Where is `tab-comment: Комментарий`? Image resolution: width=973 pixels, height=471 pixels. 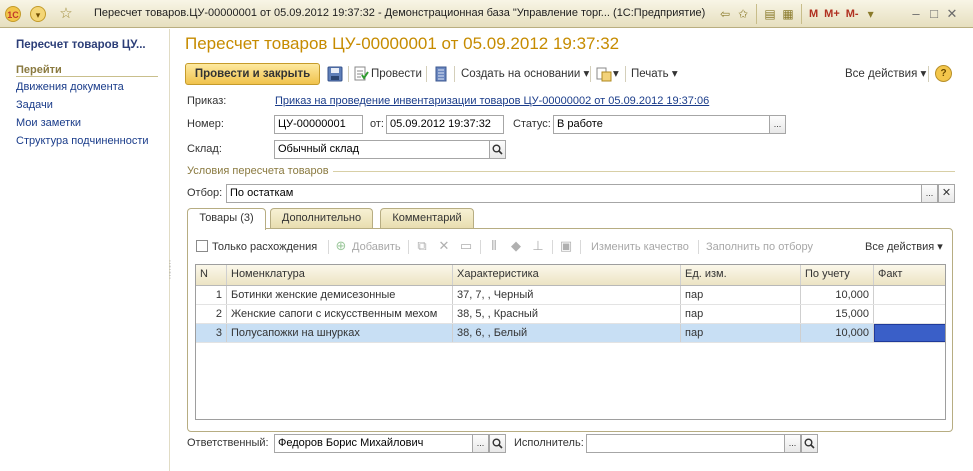
tab-comment: Комментарий is located at coordinates (427, 218).